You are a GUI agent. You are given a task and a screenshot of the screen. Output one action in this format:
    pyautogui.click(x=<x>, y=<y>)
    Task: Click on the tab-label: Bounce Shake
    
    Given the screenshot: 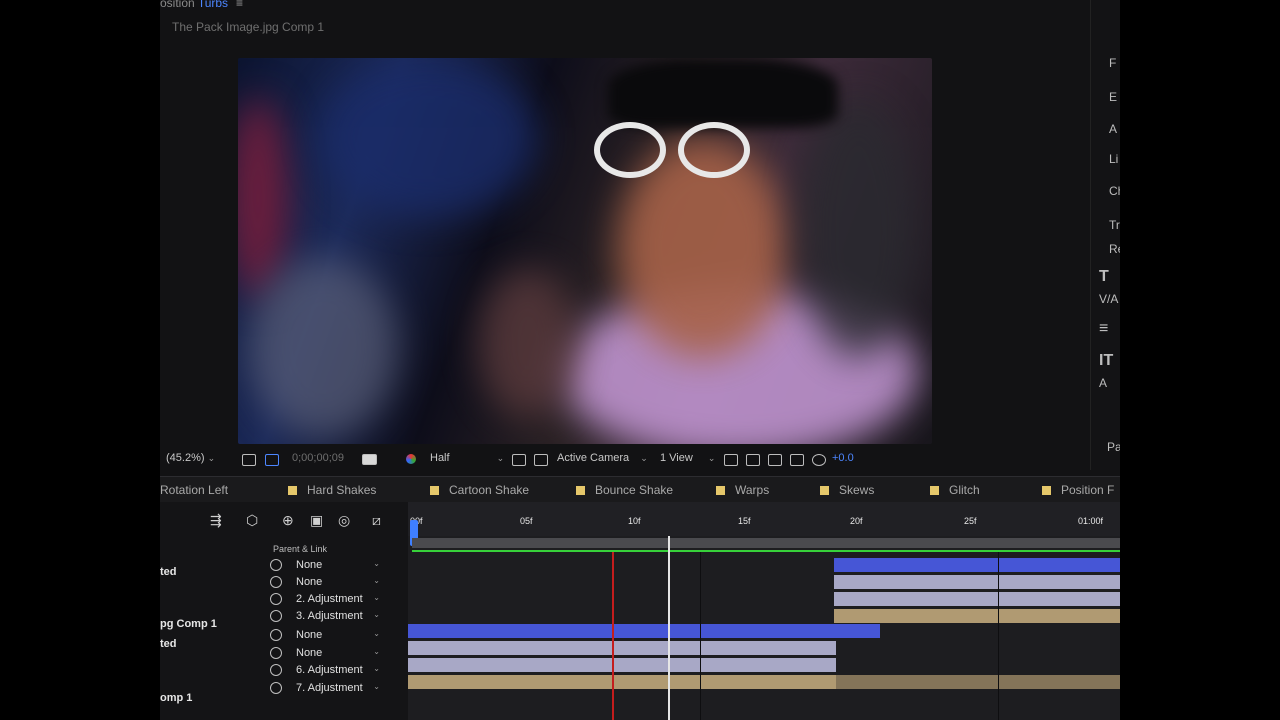 What is the action you would take?
    pyautogui.click(x=634, y=490)
    